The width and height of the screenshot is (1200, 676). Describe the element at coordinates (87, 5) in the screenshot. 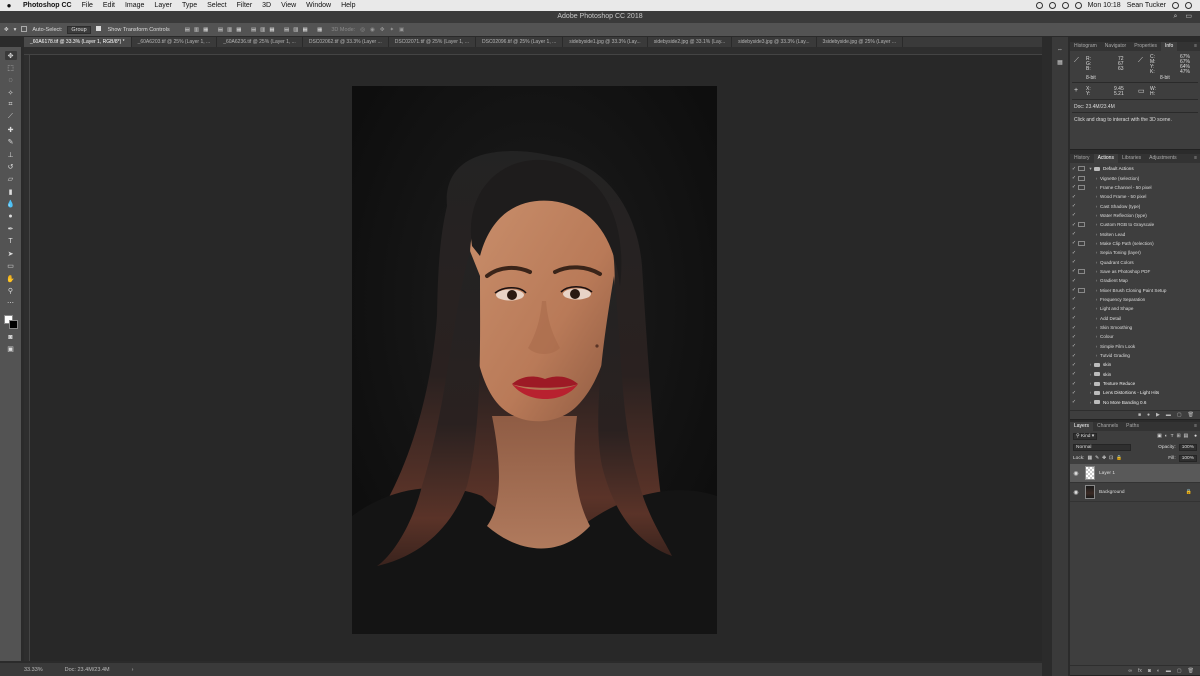

I see `menu-file: File` at that location.